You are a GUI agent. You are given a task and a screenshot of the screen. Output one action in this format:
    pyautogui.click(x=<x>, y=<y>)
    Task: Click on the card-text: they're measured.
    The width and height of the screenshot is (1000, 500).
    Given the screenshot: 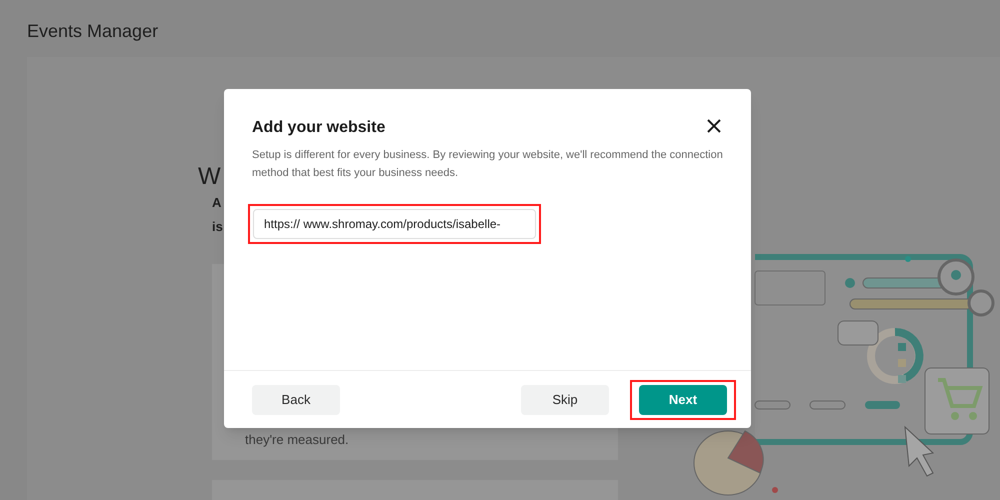 What is the action you would take?
    pyautogui.click(x=297, y=440)
    